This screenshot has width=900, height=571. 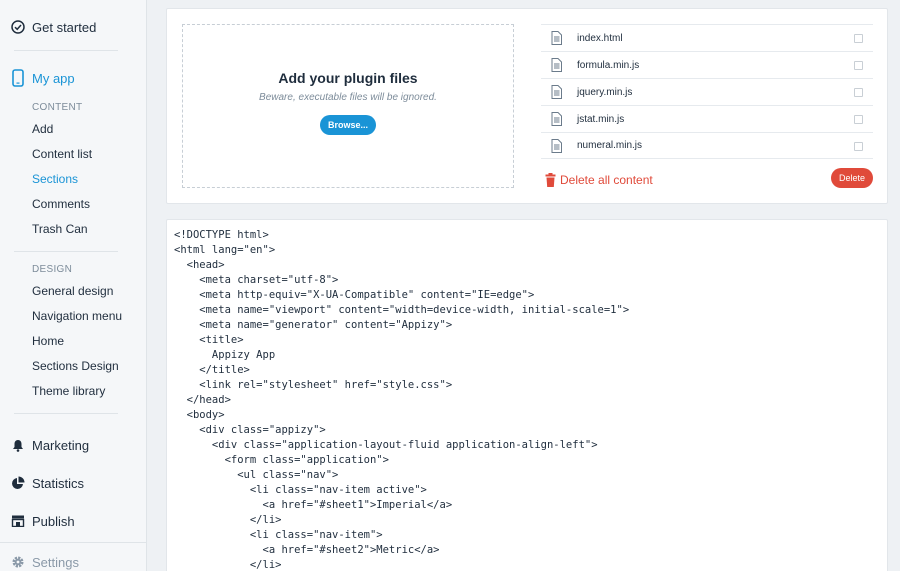 I want to click on sidebar-item-home: Home, so click(x=73, y=341).